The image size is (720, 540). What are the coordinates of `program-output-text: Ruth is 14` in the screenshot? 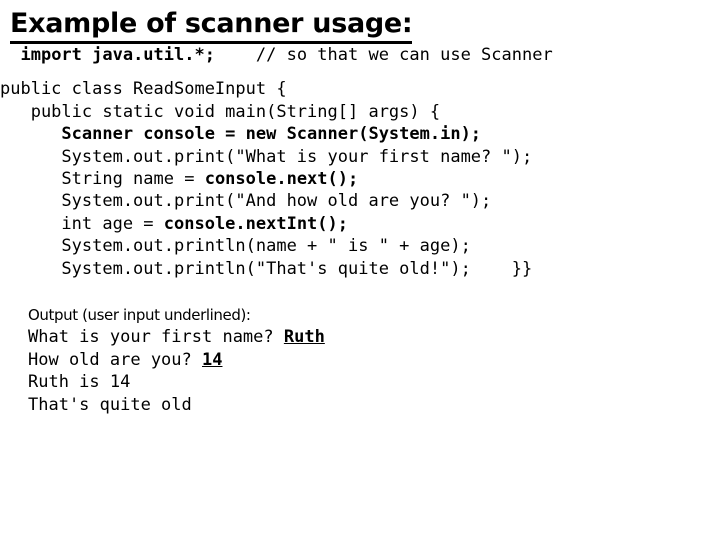 It's located at (79, 382).